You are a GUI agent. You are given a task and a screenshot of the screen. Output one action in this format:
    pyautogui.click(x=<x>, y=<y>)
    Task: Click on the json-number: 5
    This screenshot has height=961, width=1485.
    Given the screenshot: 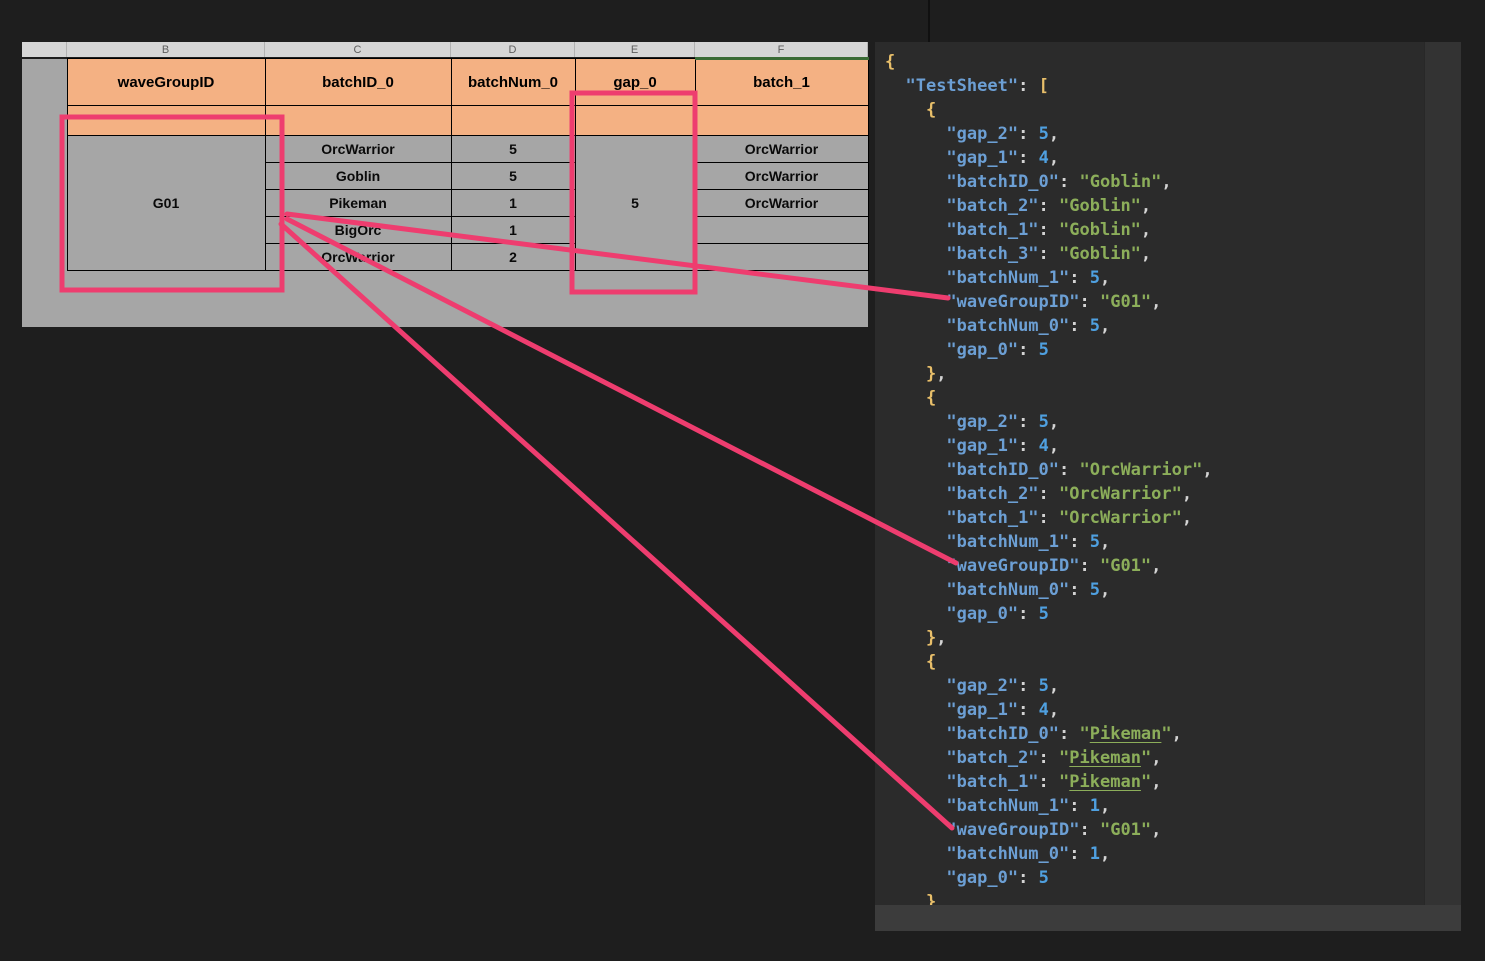 What is the action you would take?
    pyautogui.click(x=1043, y=134)
    